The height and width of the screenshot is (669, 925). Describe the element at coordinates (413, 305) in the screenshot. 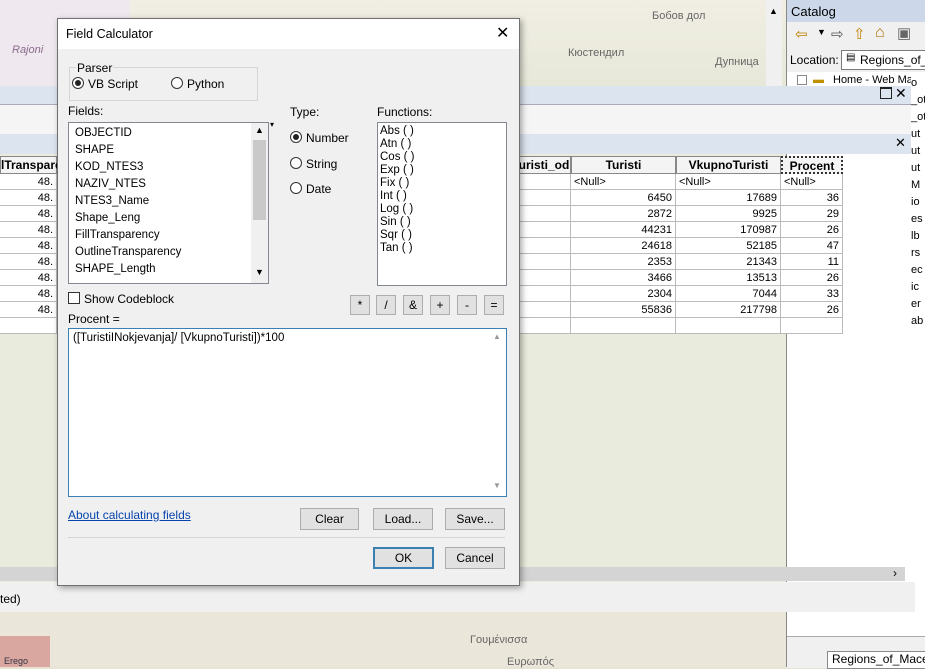

I see `operator-concat-button: &` at that location.